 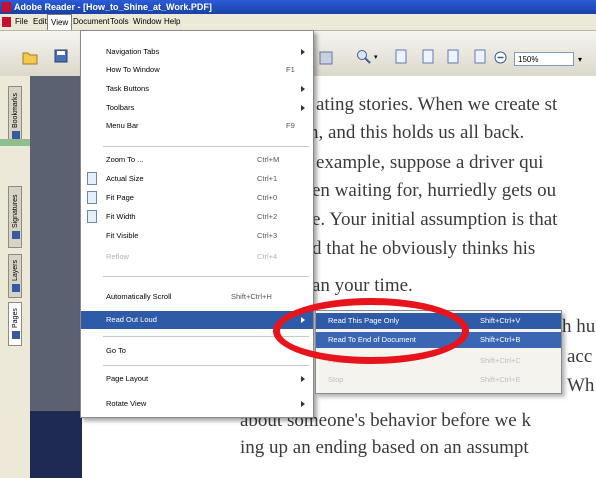 I want to click on hand-tool-icon, so click(x=326, y=58).